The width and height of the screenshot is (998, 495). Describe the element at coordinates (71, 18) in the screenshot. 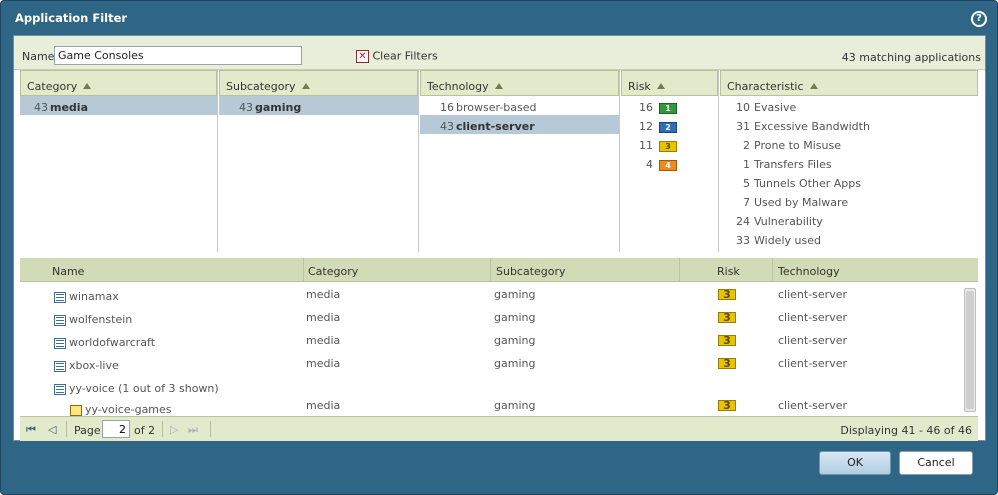

I see `dialog-title: Application Filter` at that location.